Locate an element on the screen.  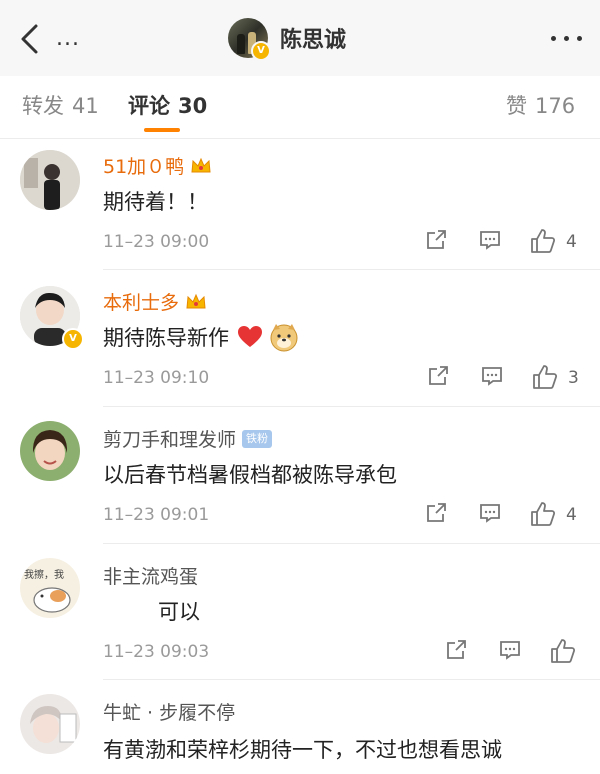
tab-count: 176 is located at coordinates (555, 106).